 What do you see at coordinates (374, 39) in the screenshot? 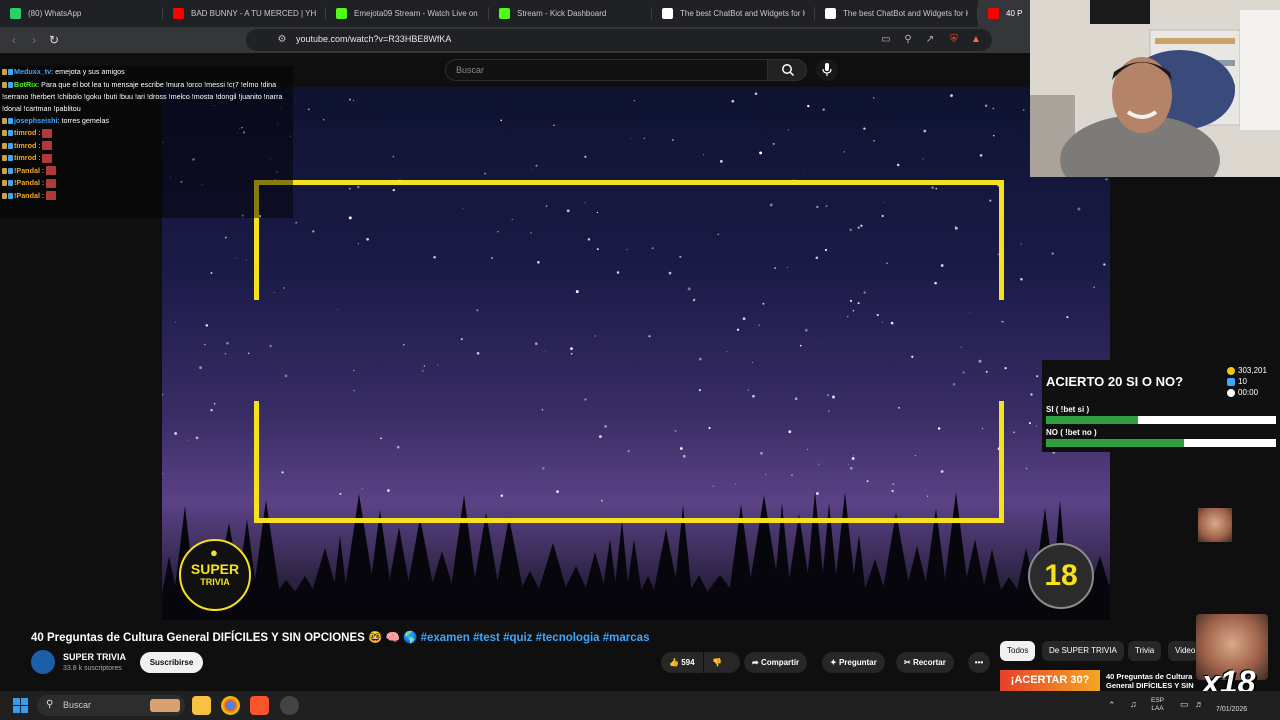
I see `url-text: youtube.com/watch?v=R33HBE8WfKA` at bounding box center [374, 39].